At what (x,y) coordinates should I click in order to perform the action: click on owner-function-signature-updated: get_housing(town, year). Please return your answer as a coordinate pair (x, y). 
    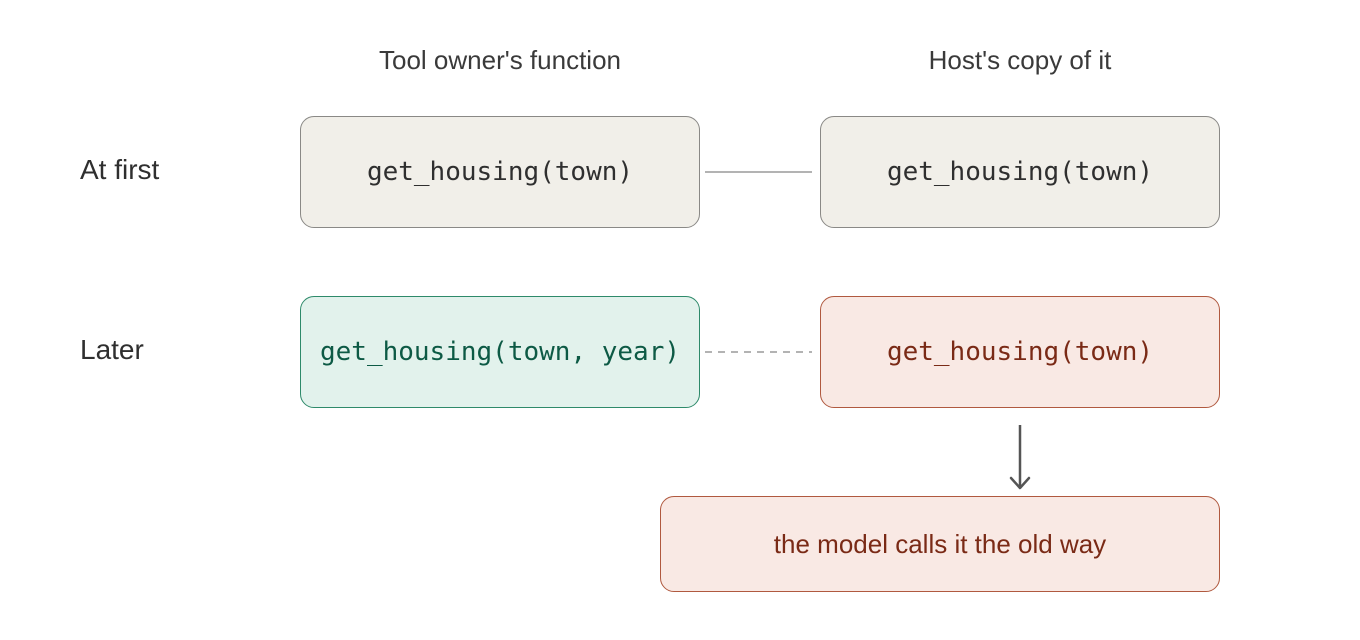
    Looking at the image, I should click on (500, 352).